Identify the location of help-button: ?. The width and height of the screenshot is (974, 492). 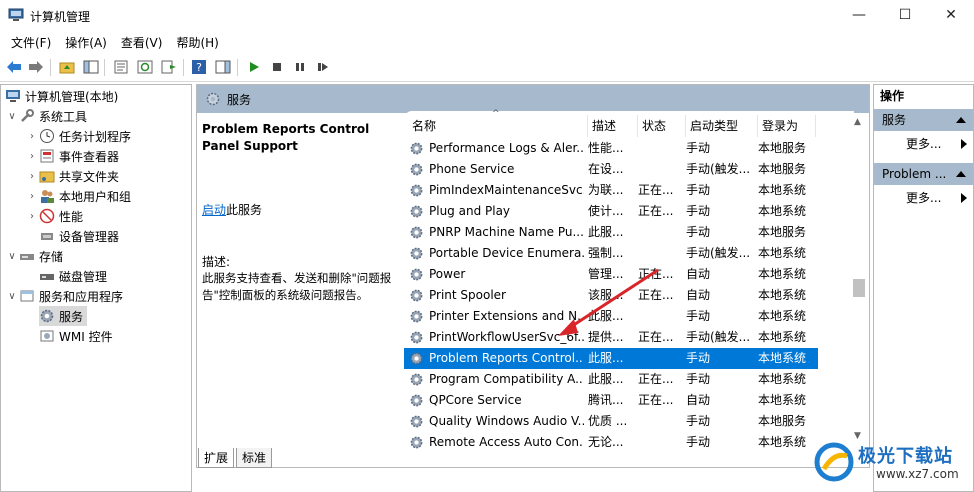
(199, 67).